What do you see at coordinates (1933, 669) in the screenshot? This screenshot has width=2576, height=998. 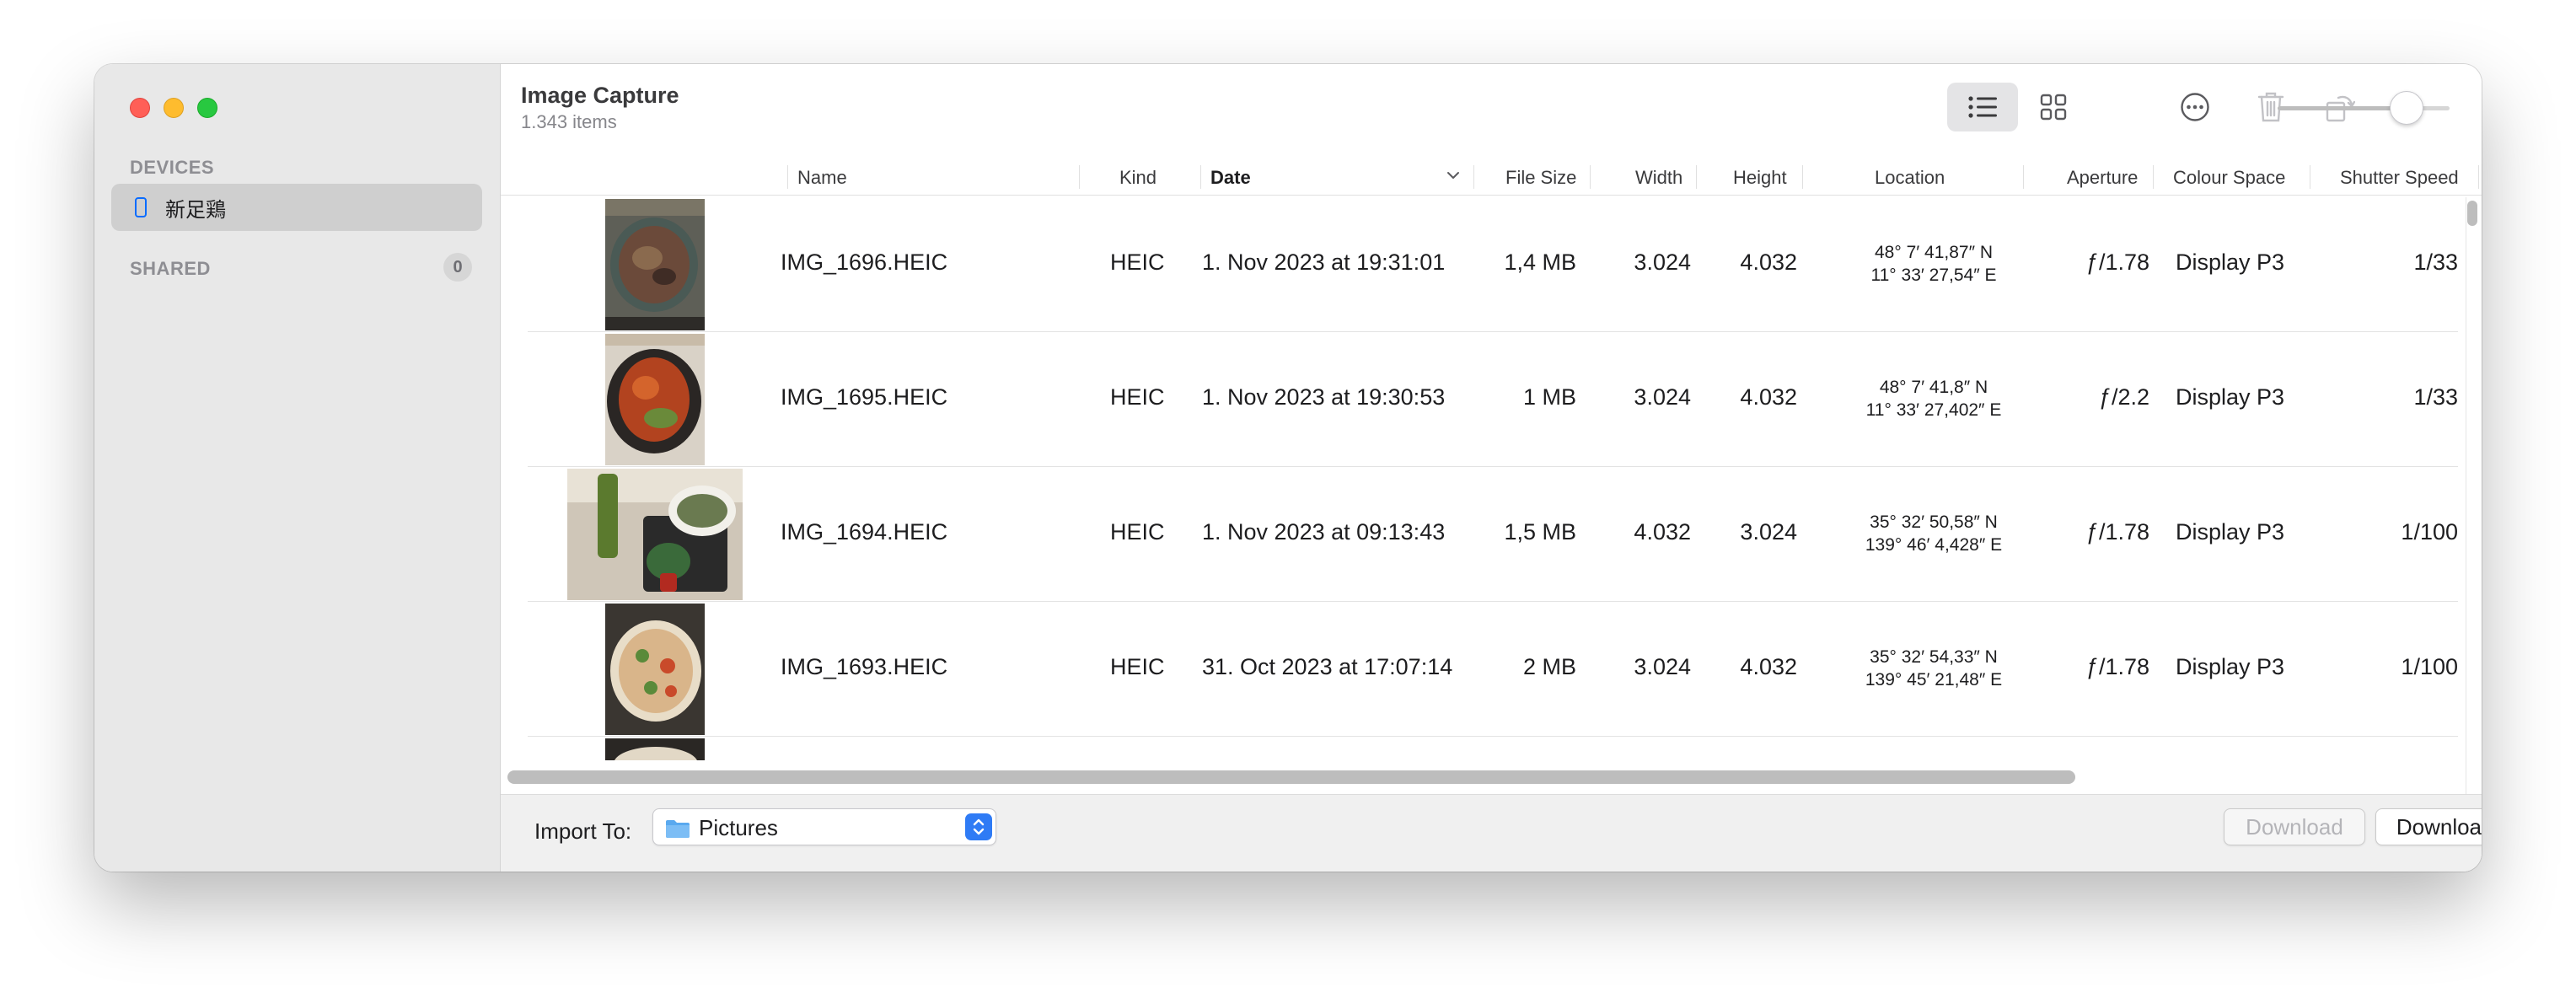 I see `cell-location: 35° 32′ 54,33″ N 139° 45′ 21,48″ E` at bounding box center [1933, 669].